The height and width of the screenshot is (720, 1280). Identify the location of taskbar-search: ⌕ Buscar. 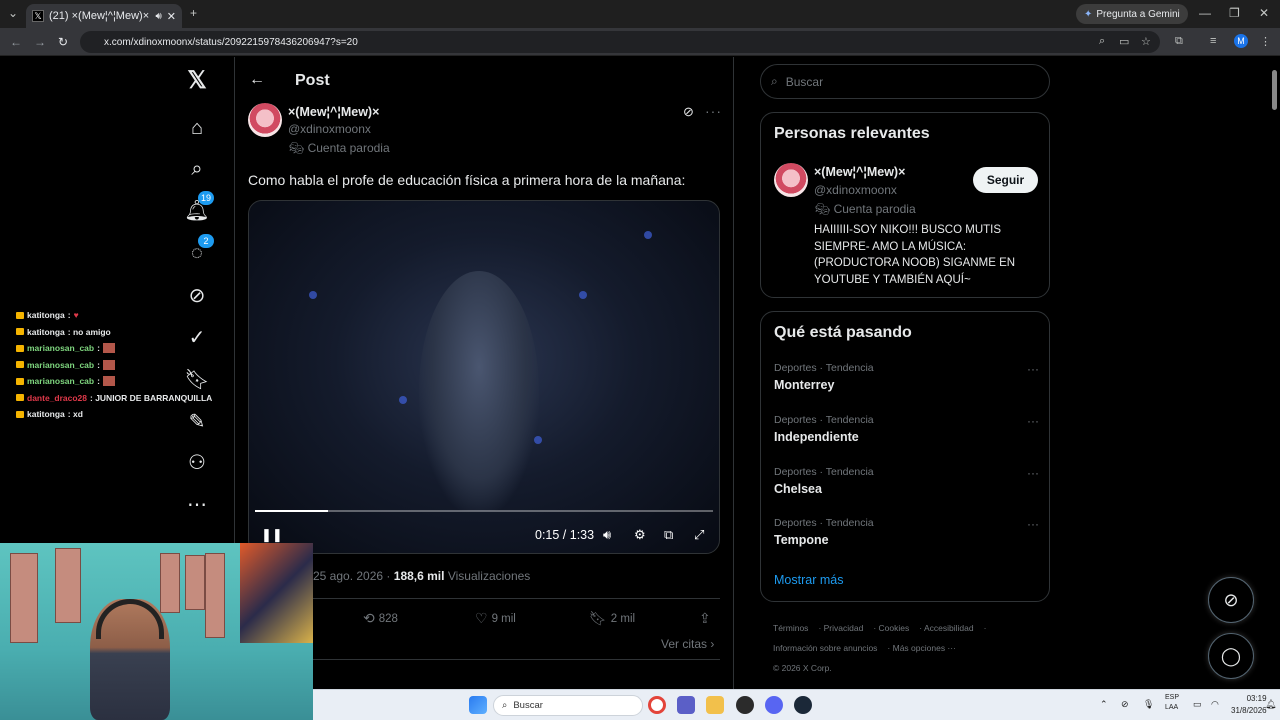
(568, 705).